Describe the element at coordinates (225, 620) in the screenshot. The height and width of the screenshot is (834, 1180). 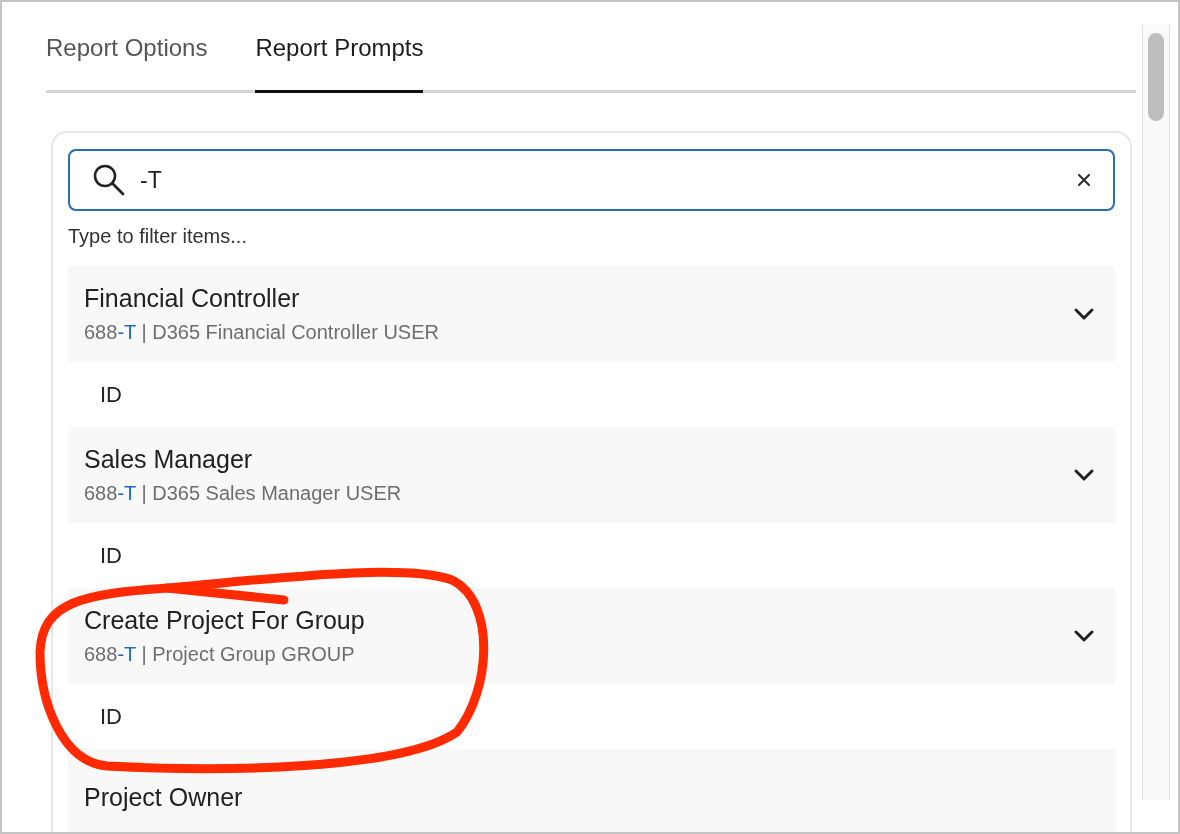
I see `item-title: Create Project For Group` at that location.